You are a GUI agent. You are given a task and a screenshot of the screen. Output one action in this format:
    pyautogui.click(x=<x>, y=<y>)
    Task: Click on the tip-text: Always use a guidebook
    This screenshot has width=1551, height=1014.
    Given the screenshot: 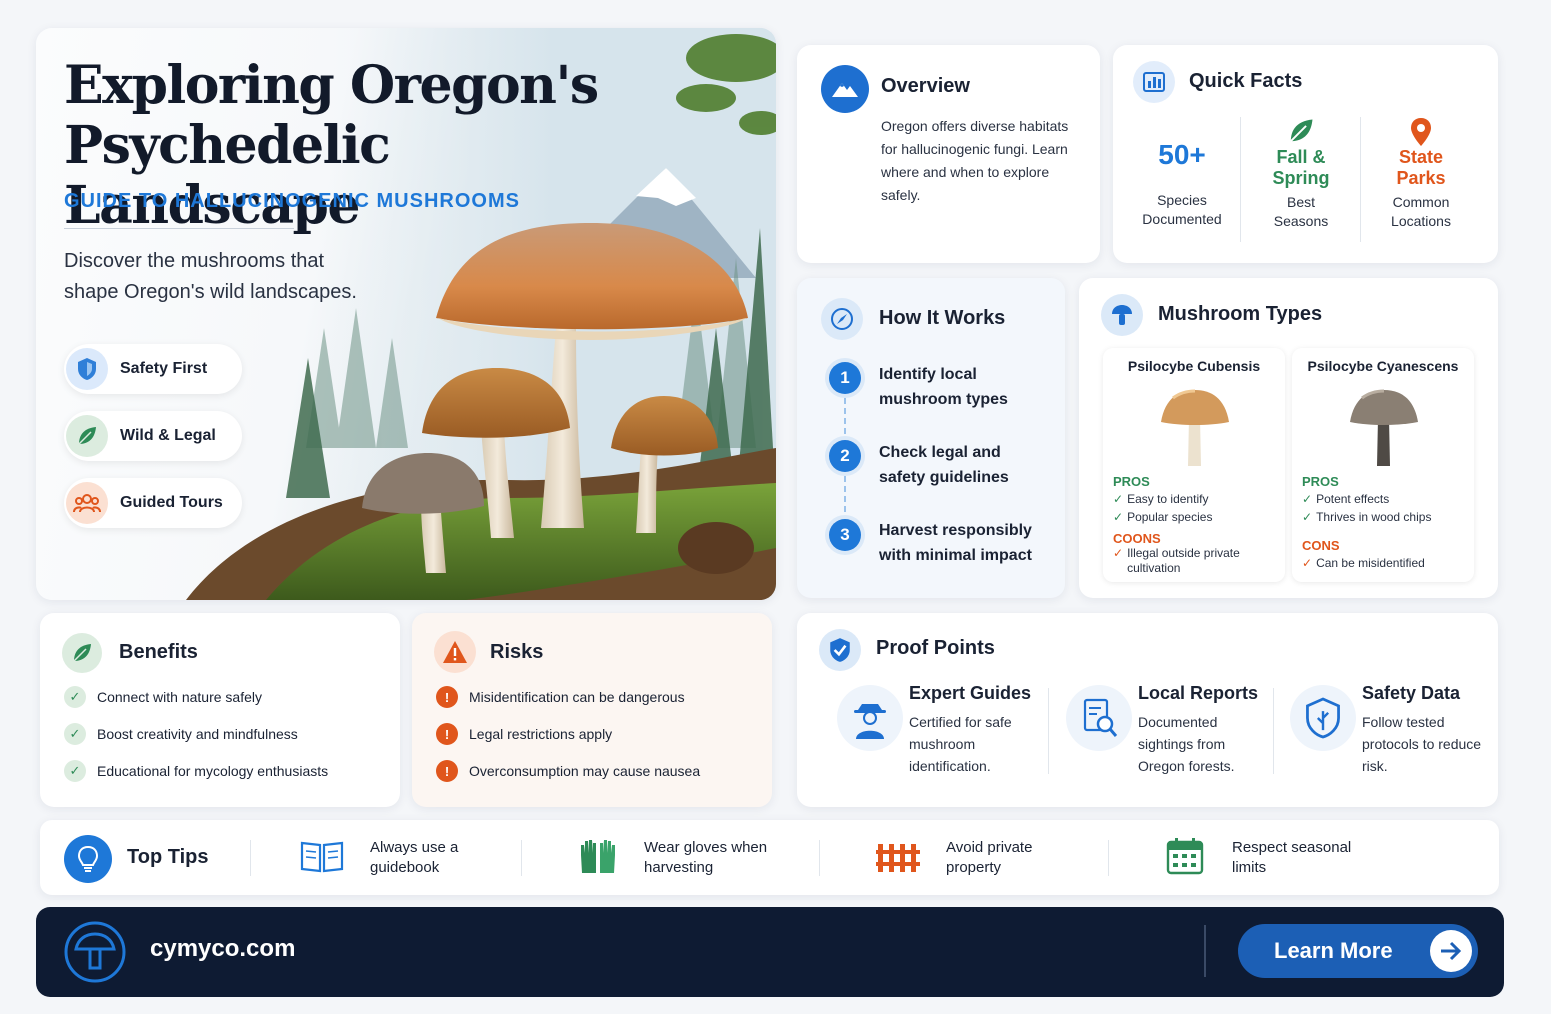 What is the action you would take?
    pyautogui.click(x=414, y=857)
    